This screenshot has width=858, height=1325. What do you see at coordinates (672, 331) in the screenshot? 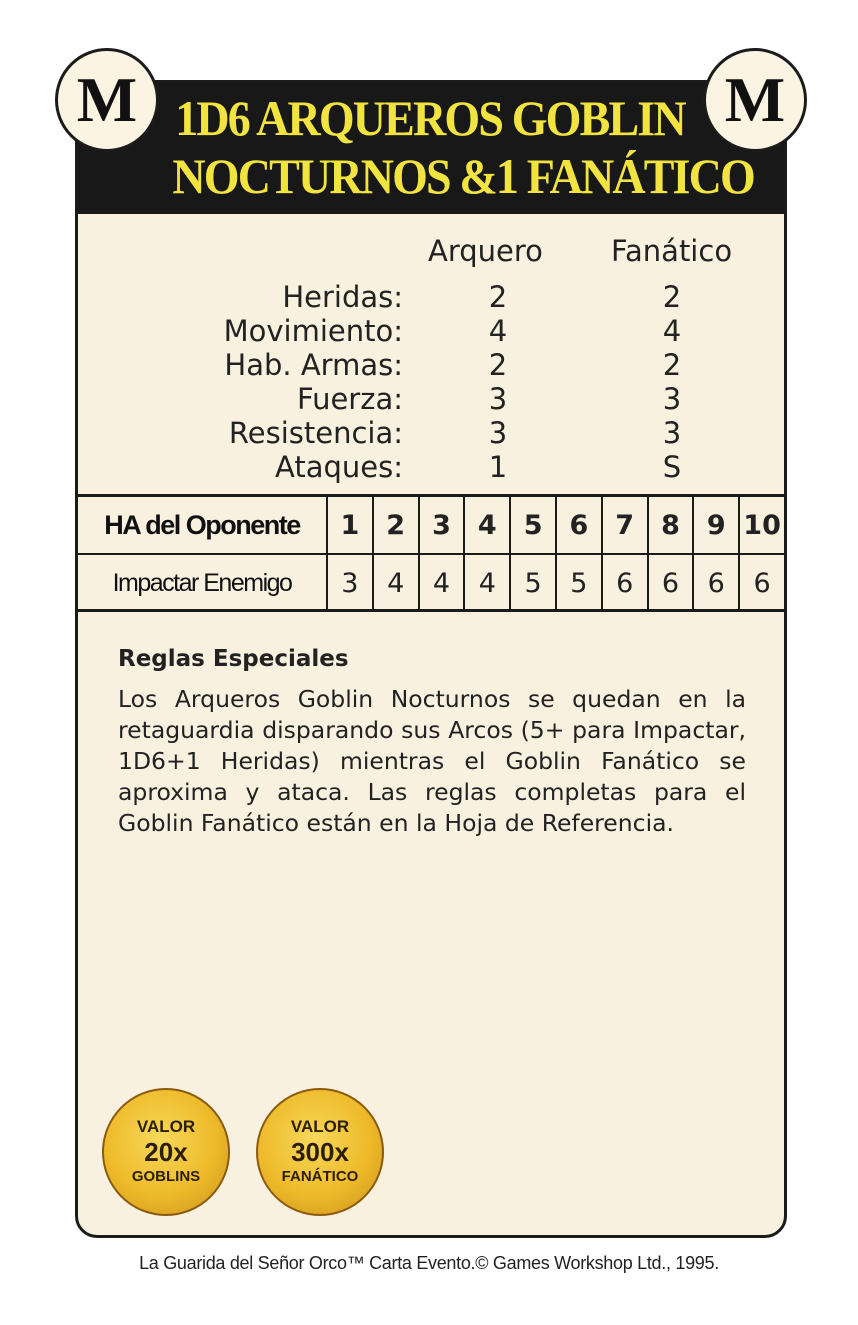
I see `stat-value-fanatic-movement: 4` at bounding box center [672, 331].